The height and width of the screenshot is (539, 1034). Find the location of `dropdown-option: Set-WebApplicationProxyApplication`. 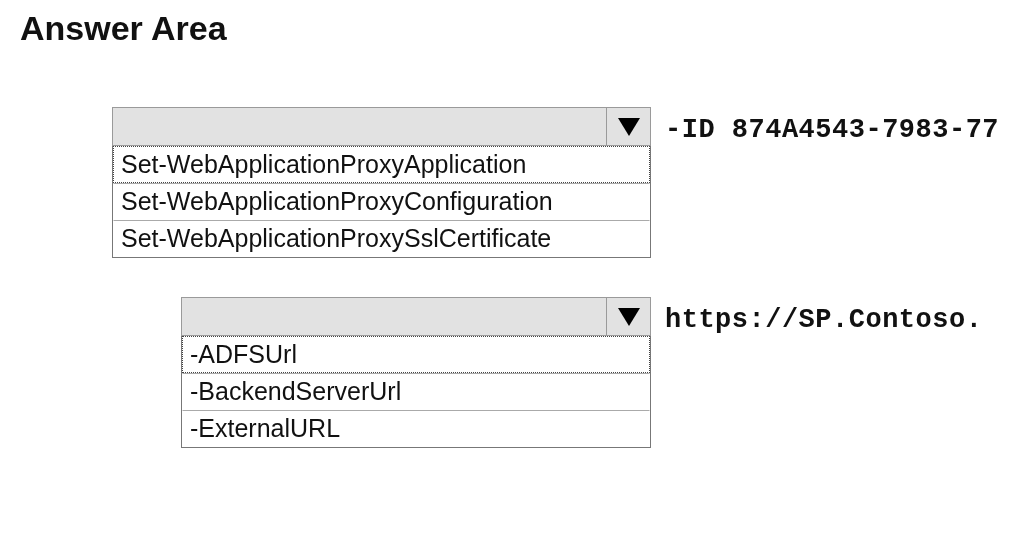

dropdown-option: Set-WebApplicationProxyApplication is located at coordinates (381, 165).